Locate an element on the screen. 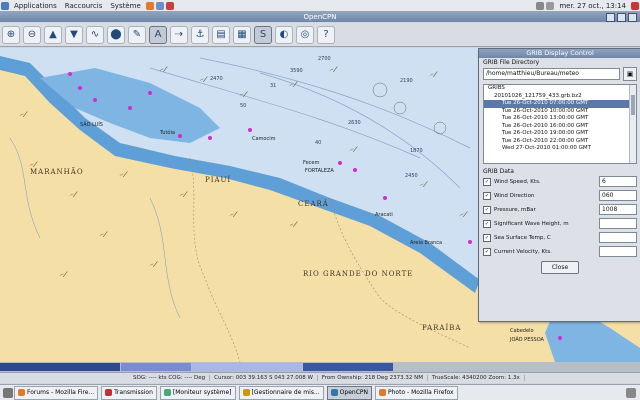 The image size is (640, 400). task-opencpn: OpenCPN is located at coordinates (349, 392).